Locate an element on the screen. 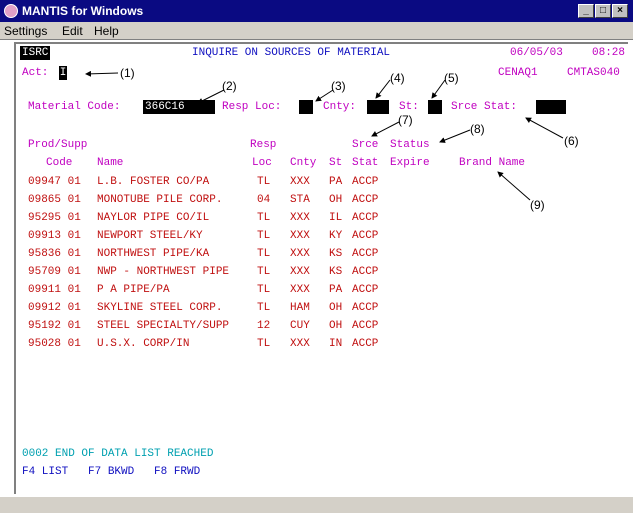 Image resolution: width=633 pixels, height=513 pixels. row-code: 95192 01 is located at coordinates (54, 326).